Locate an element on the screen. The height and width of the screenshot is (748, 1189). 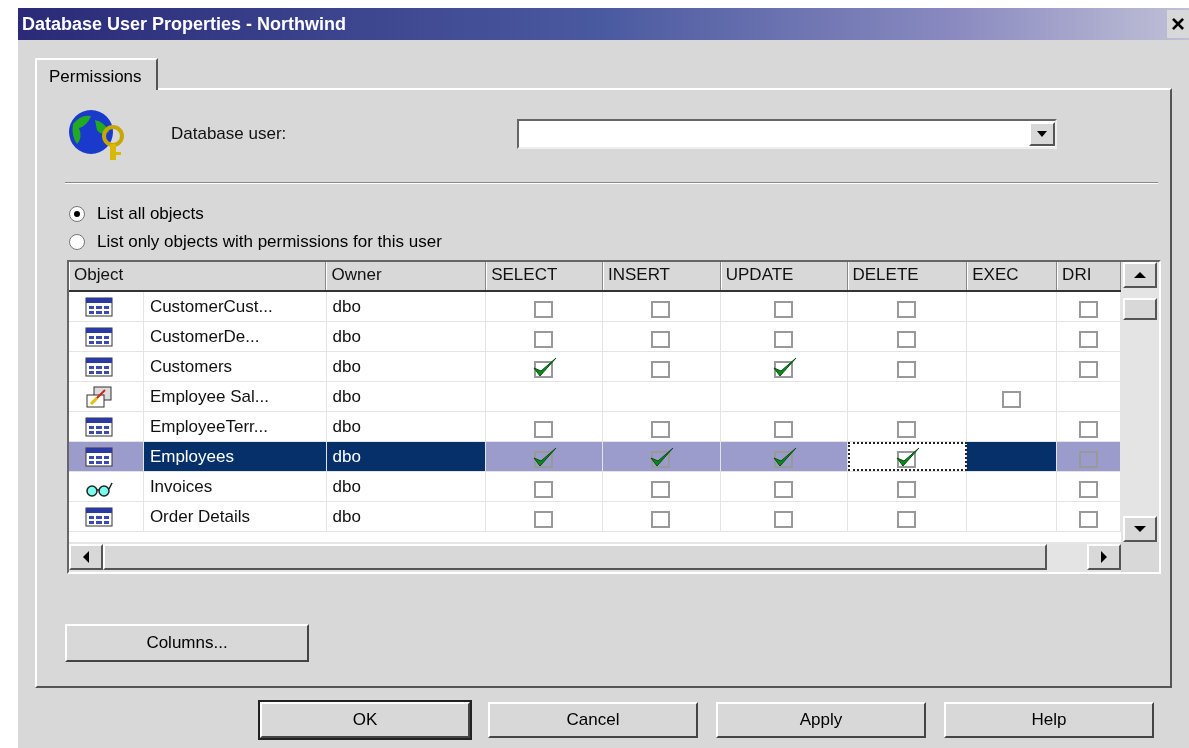
dialog-button: Apply is located at coordinates (821, 720).